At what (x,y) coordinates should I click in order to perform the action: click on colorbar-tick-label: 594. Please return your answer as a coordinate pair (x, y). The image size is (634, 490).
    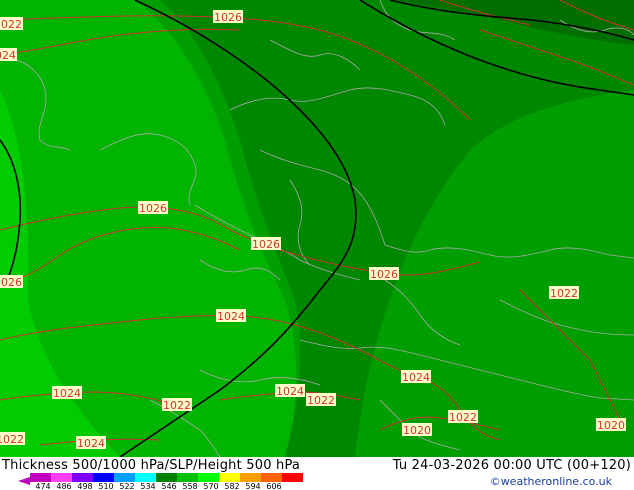
    Looking at the image, I should click on (252, 486).